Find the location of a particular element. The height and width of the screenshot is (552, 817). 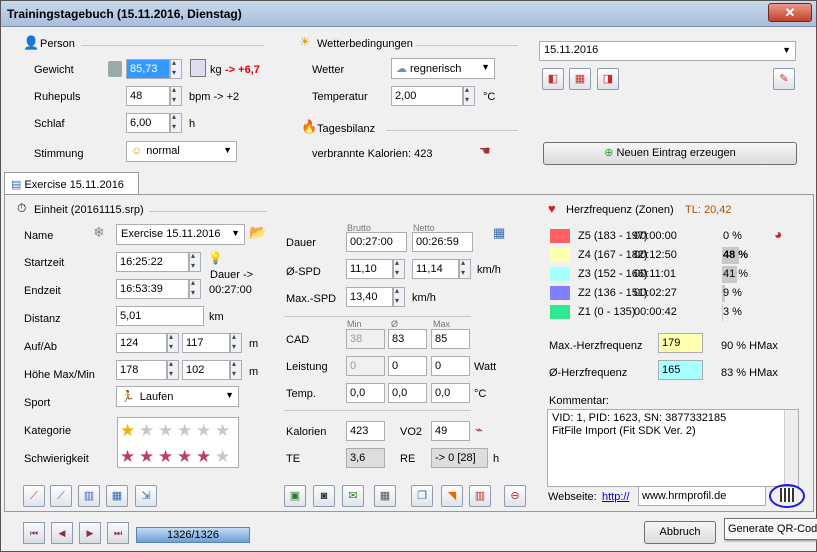

first-record-button: ⏮ is located at coordinates (34, 533).